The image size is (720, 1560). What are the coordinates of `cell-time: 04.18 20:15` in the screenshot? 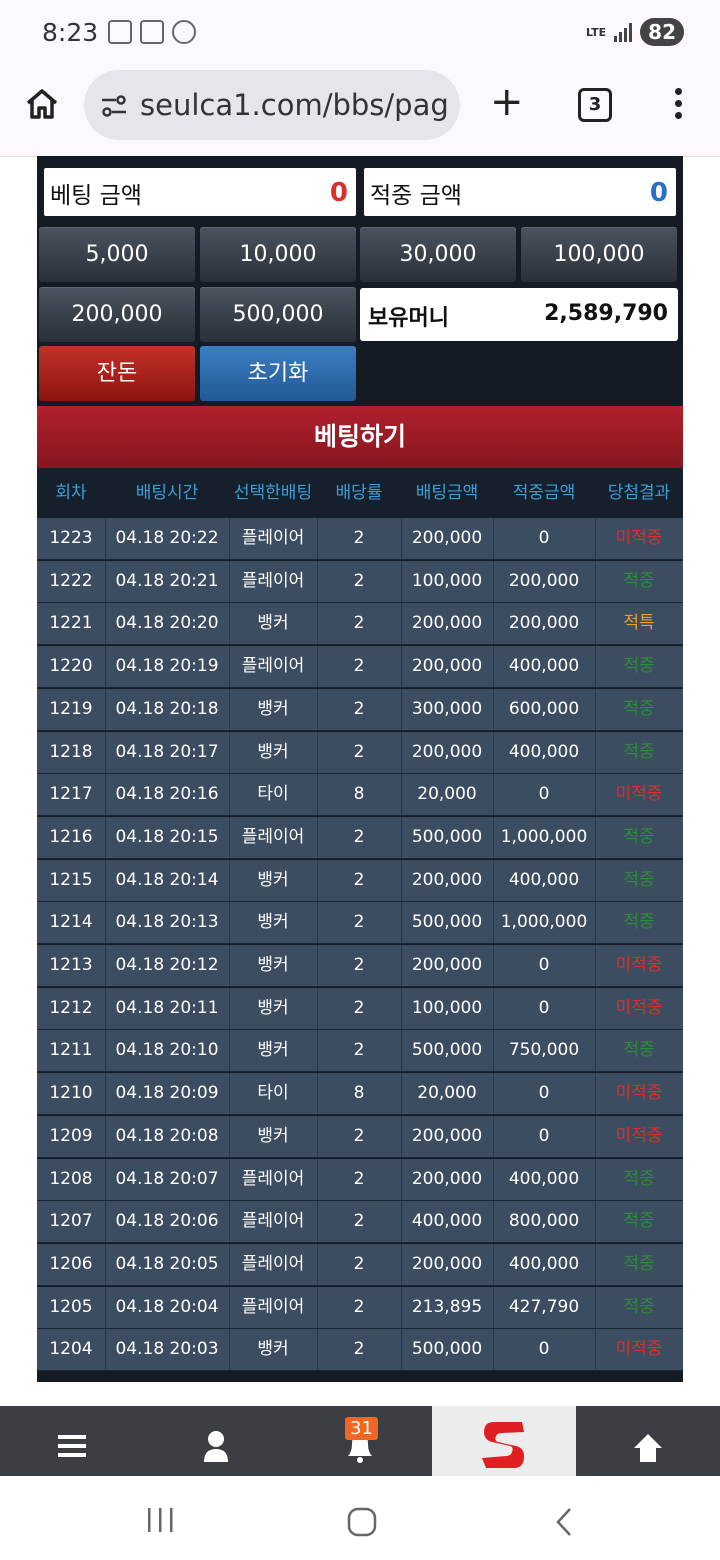 It's located at (167, 836).